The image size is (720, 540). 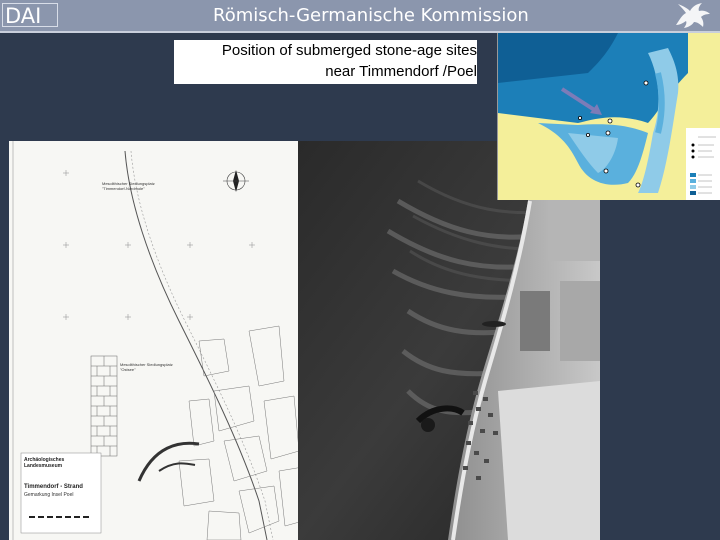 I want to click on inset-bathymetric-map, so click(x=608, y=116).